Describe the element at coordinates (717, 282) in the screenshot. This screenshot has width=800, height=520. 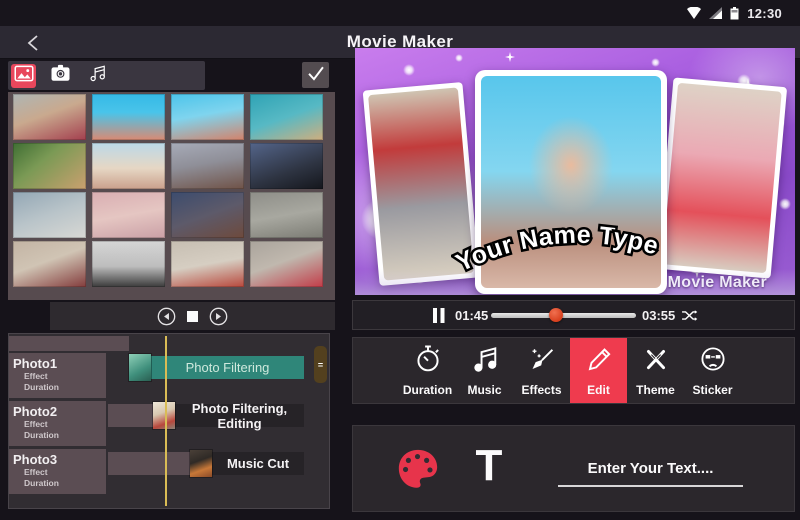
I see `watermark: Movie Maker` at that location.